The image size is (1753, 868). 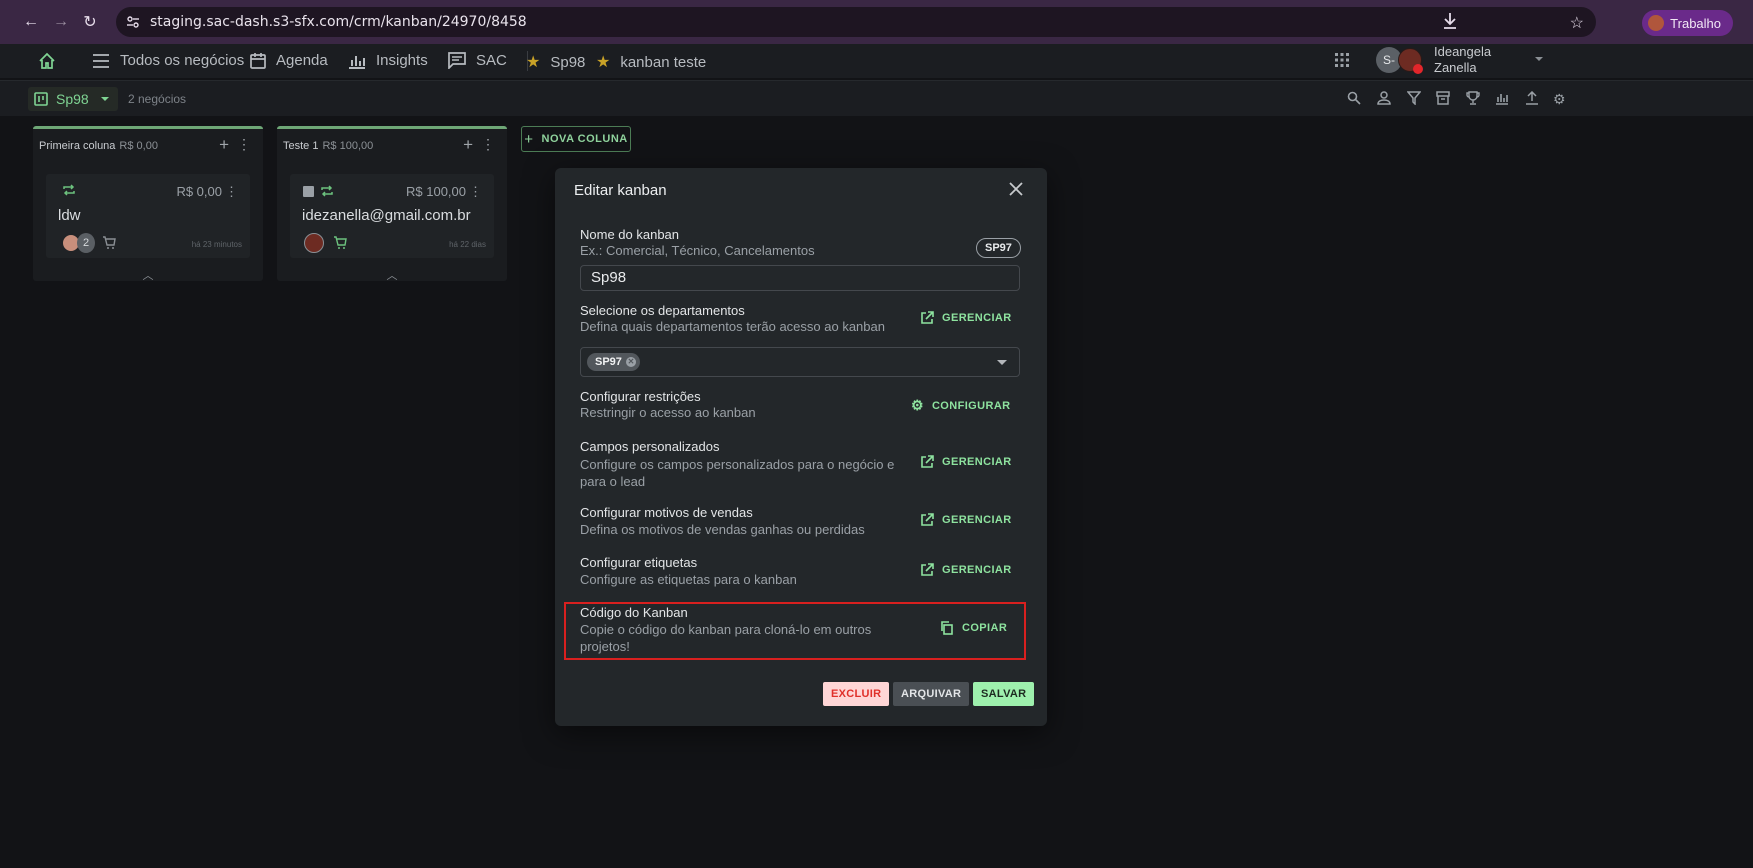 I want to click on manage-sales-reasons-button: GERENCIAR, so click(x=966, y=520).